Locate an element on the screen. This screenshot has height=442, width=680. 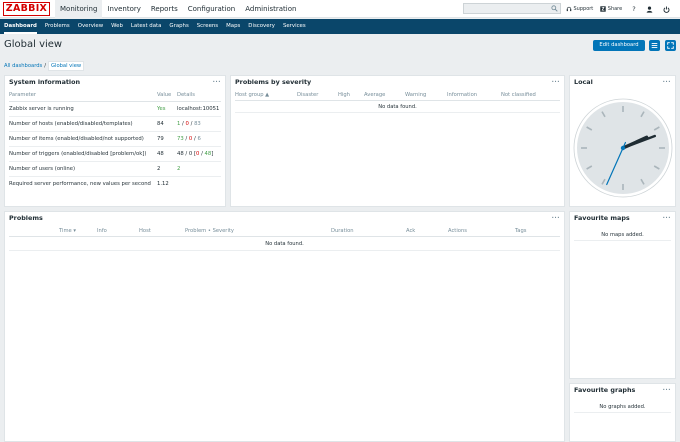
breadcrumb-current: Global view is located at coordinates (66, 66).